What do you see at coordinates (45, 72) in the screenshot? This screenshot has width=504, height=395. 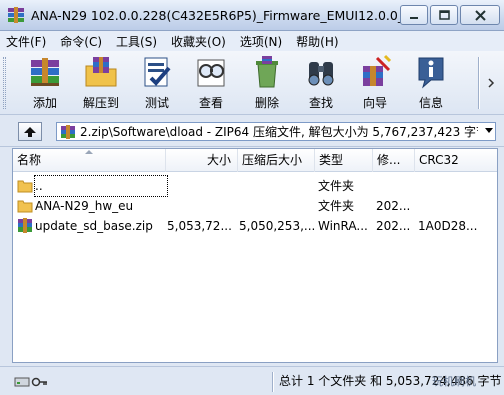 I see `add-archive-icon` at bounding box center [45, 72].